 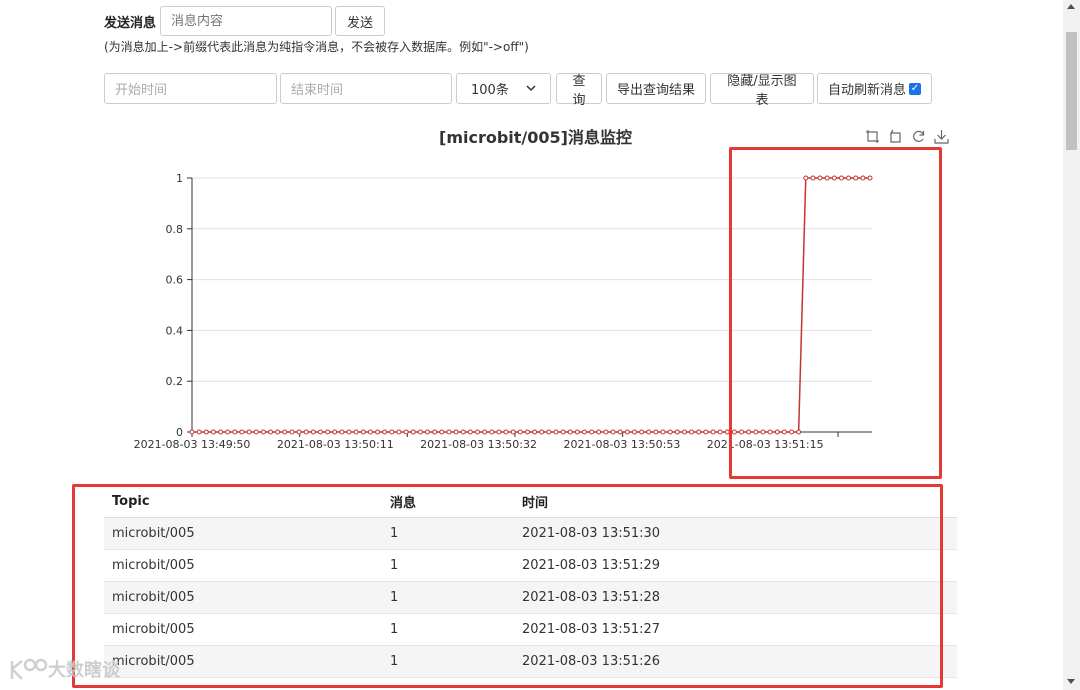 I want to click on download-icon, so click(x=941, y=136).